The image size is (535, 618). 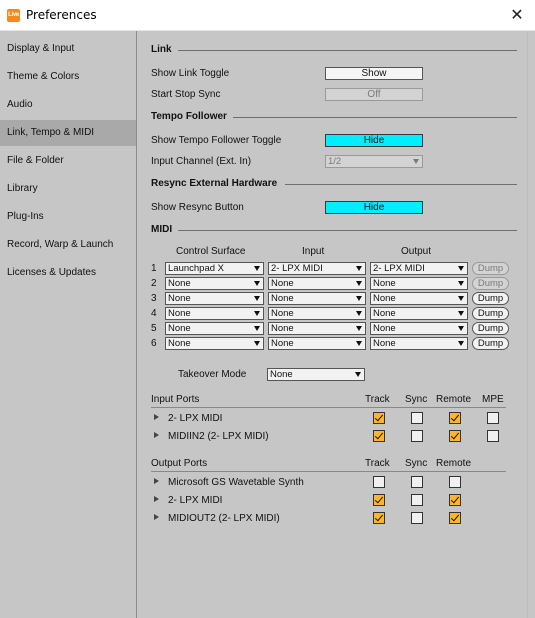 I want to click on section-heading-tempo-follower: Tempo Follower, so click(x=189, y=116).